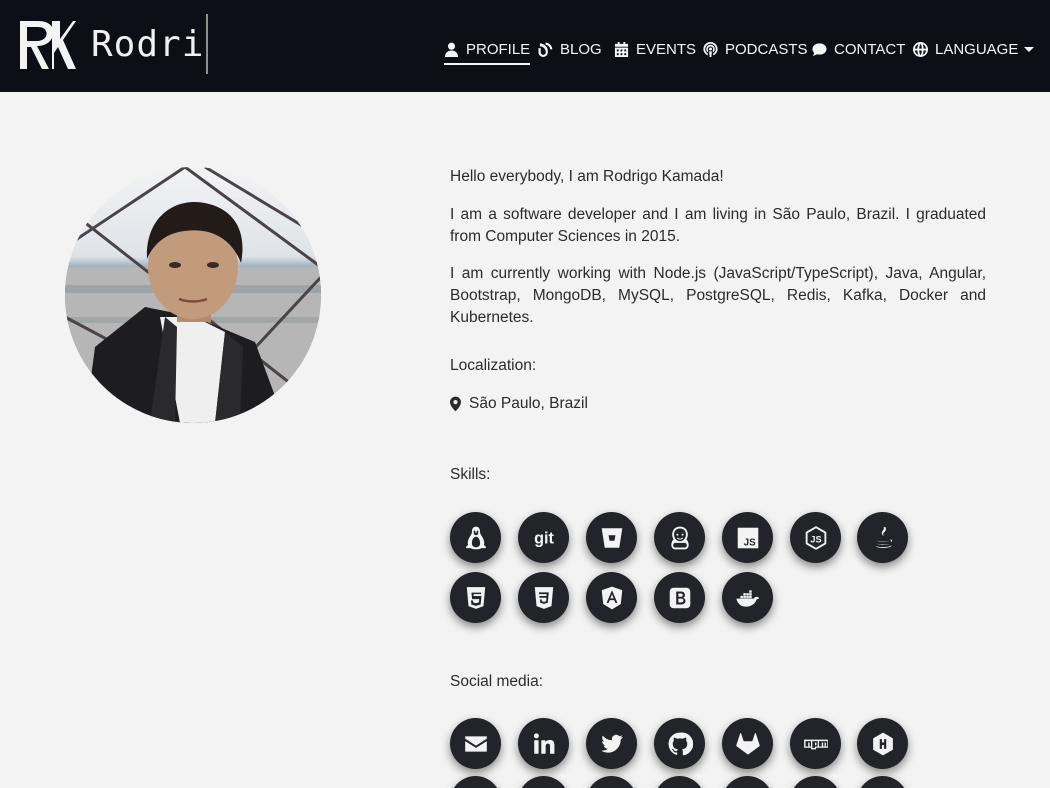 The image size is (1050, 788). What do you see at coordinates (148, 44) in the screenshot?
I see `brand-text: Rodri` at bounding box center [148, 44].